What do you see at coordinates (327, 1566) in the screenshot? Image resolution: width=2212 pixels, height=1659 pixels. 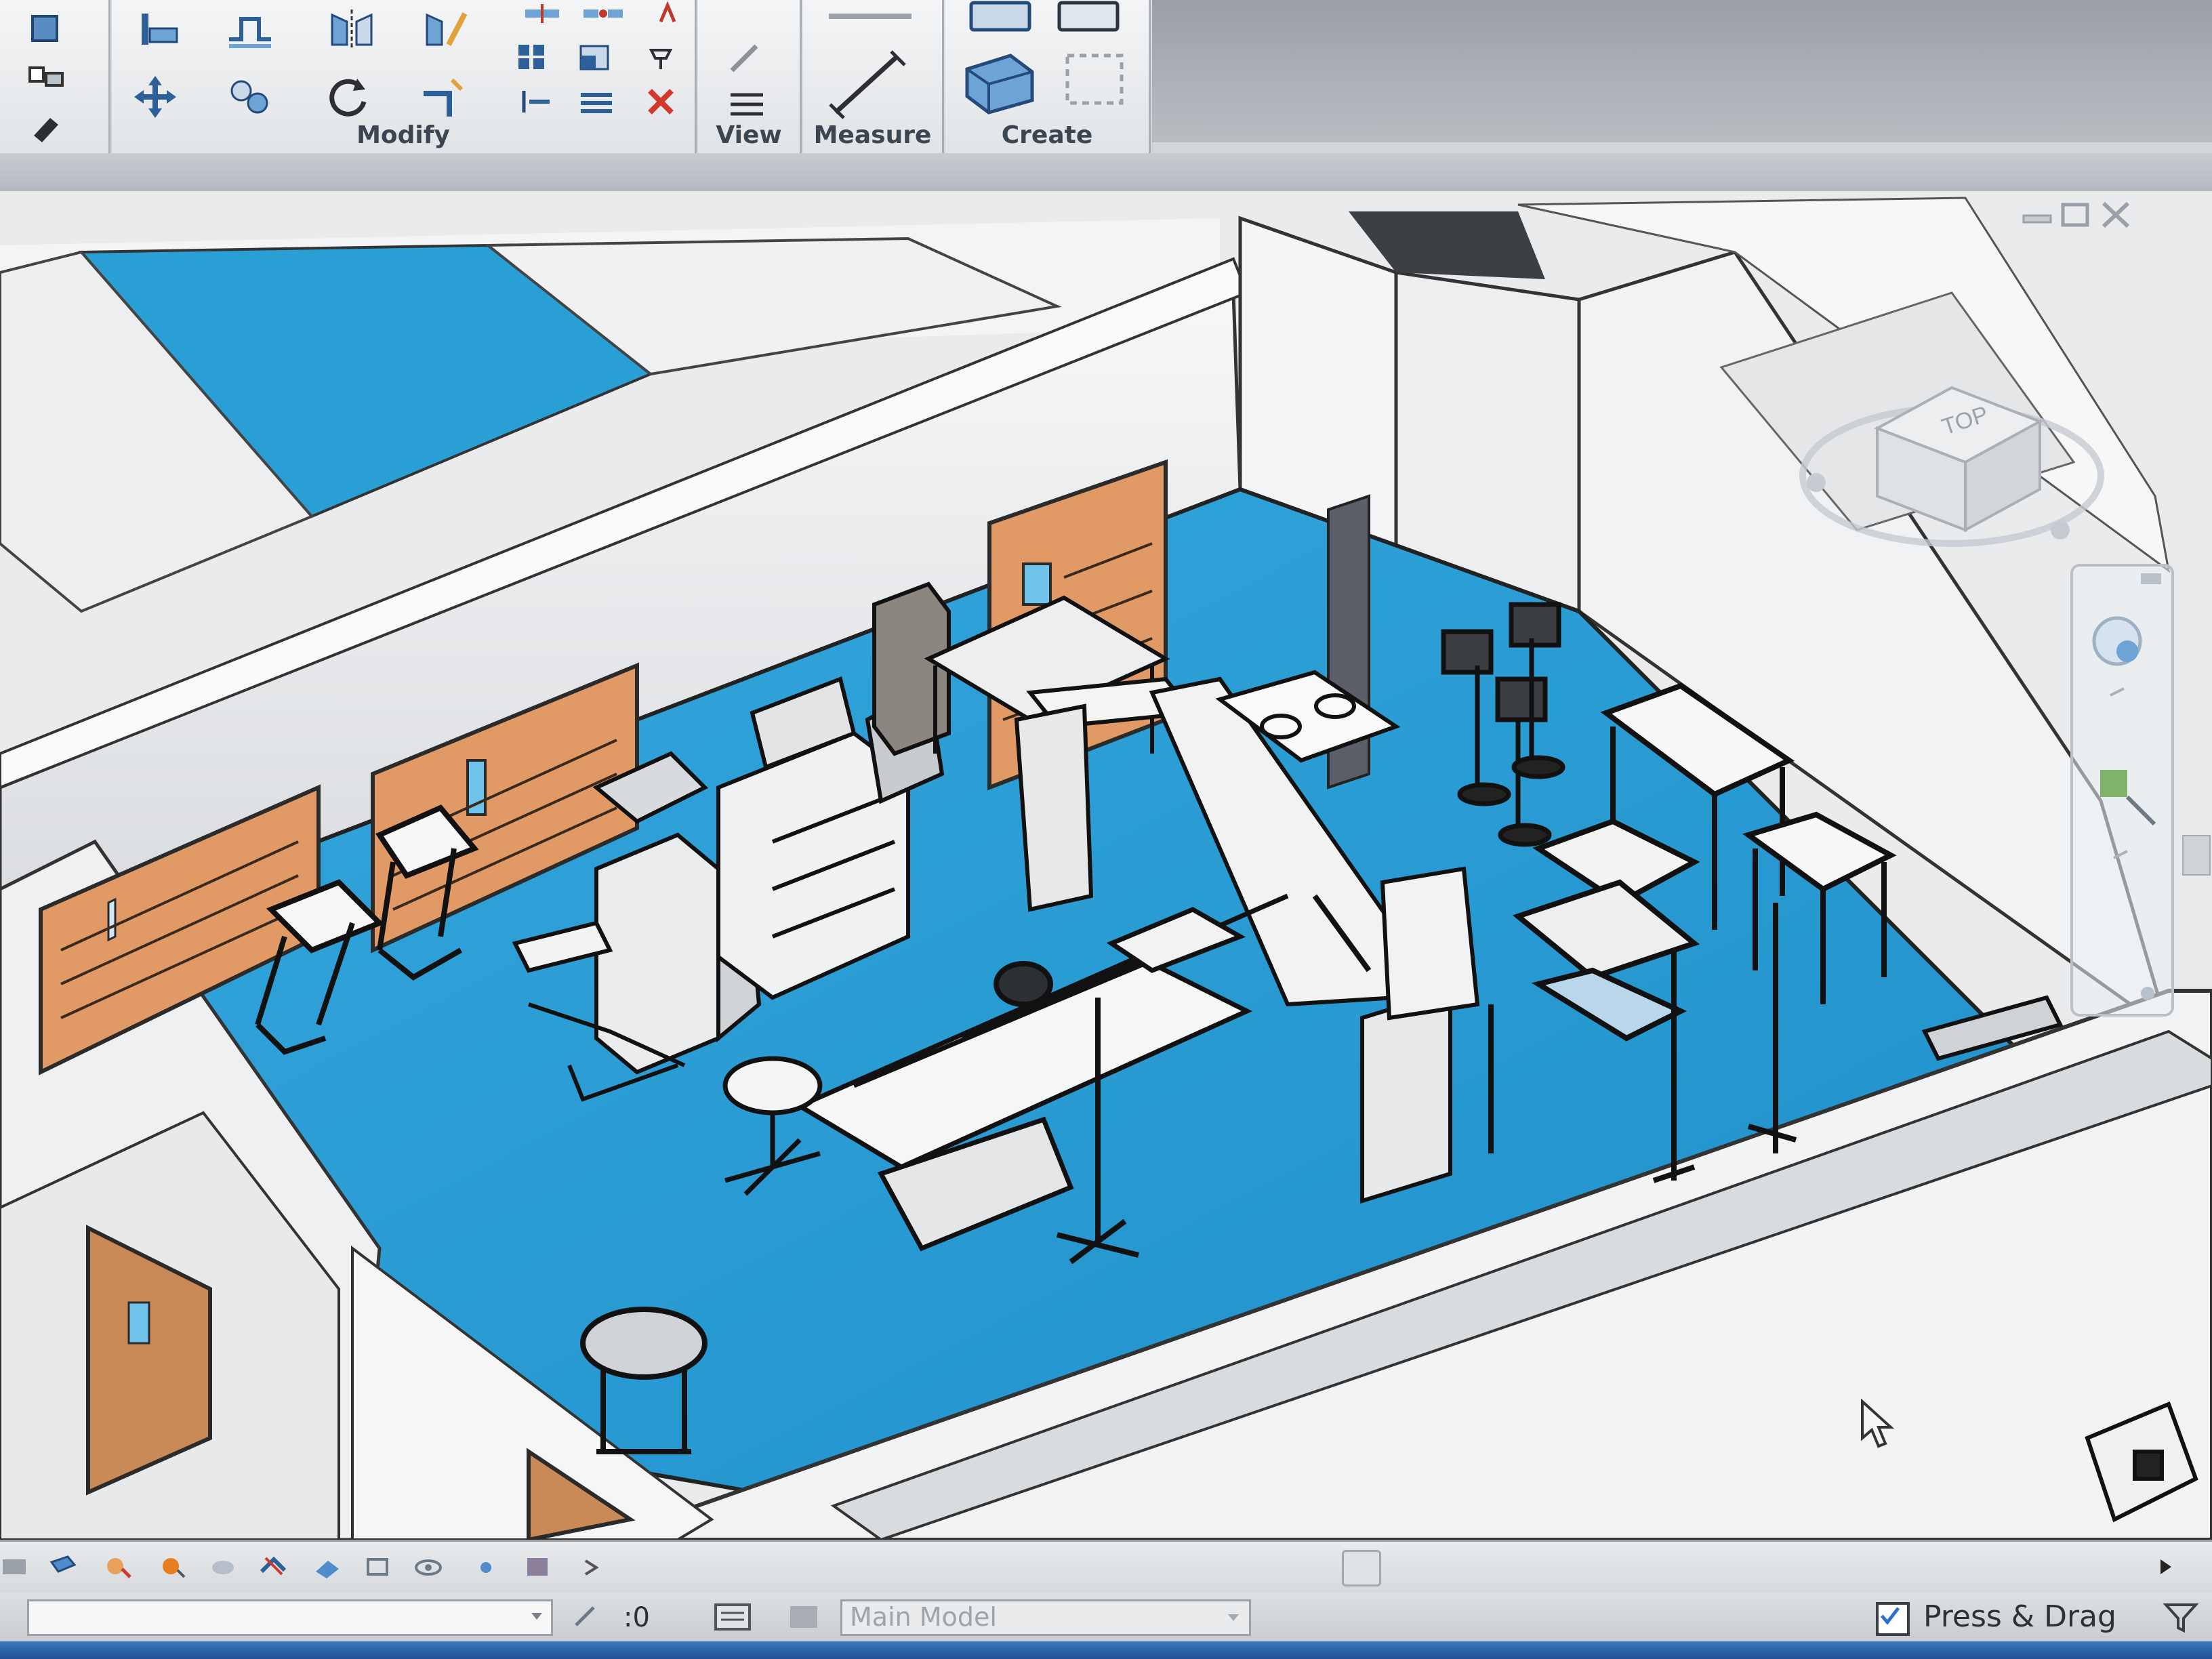 I see `crop-view-icon` at bounding box center [327, 1566].